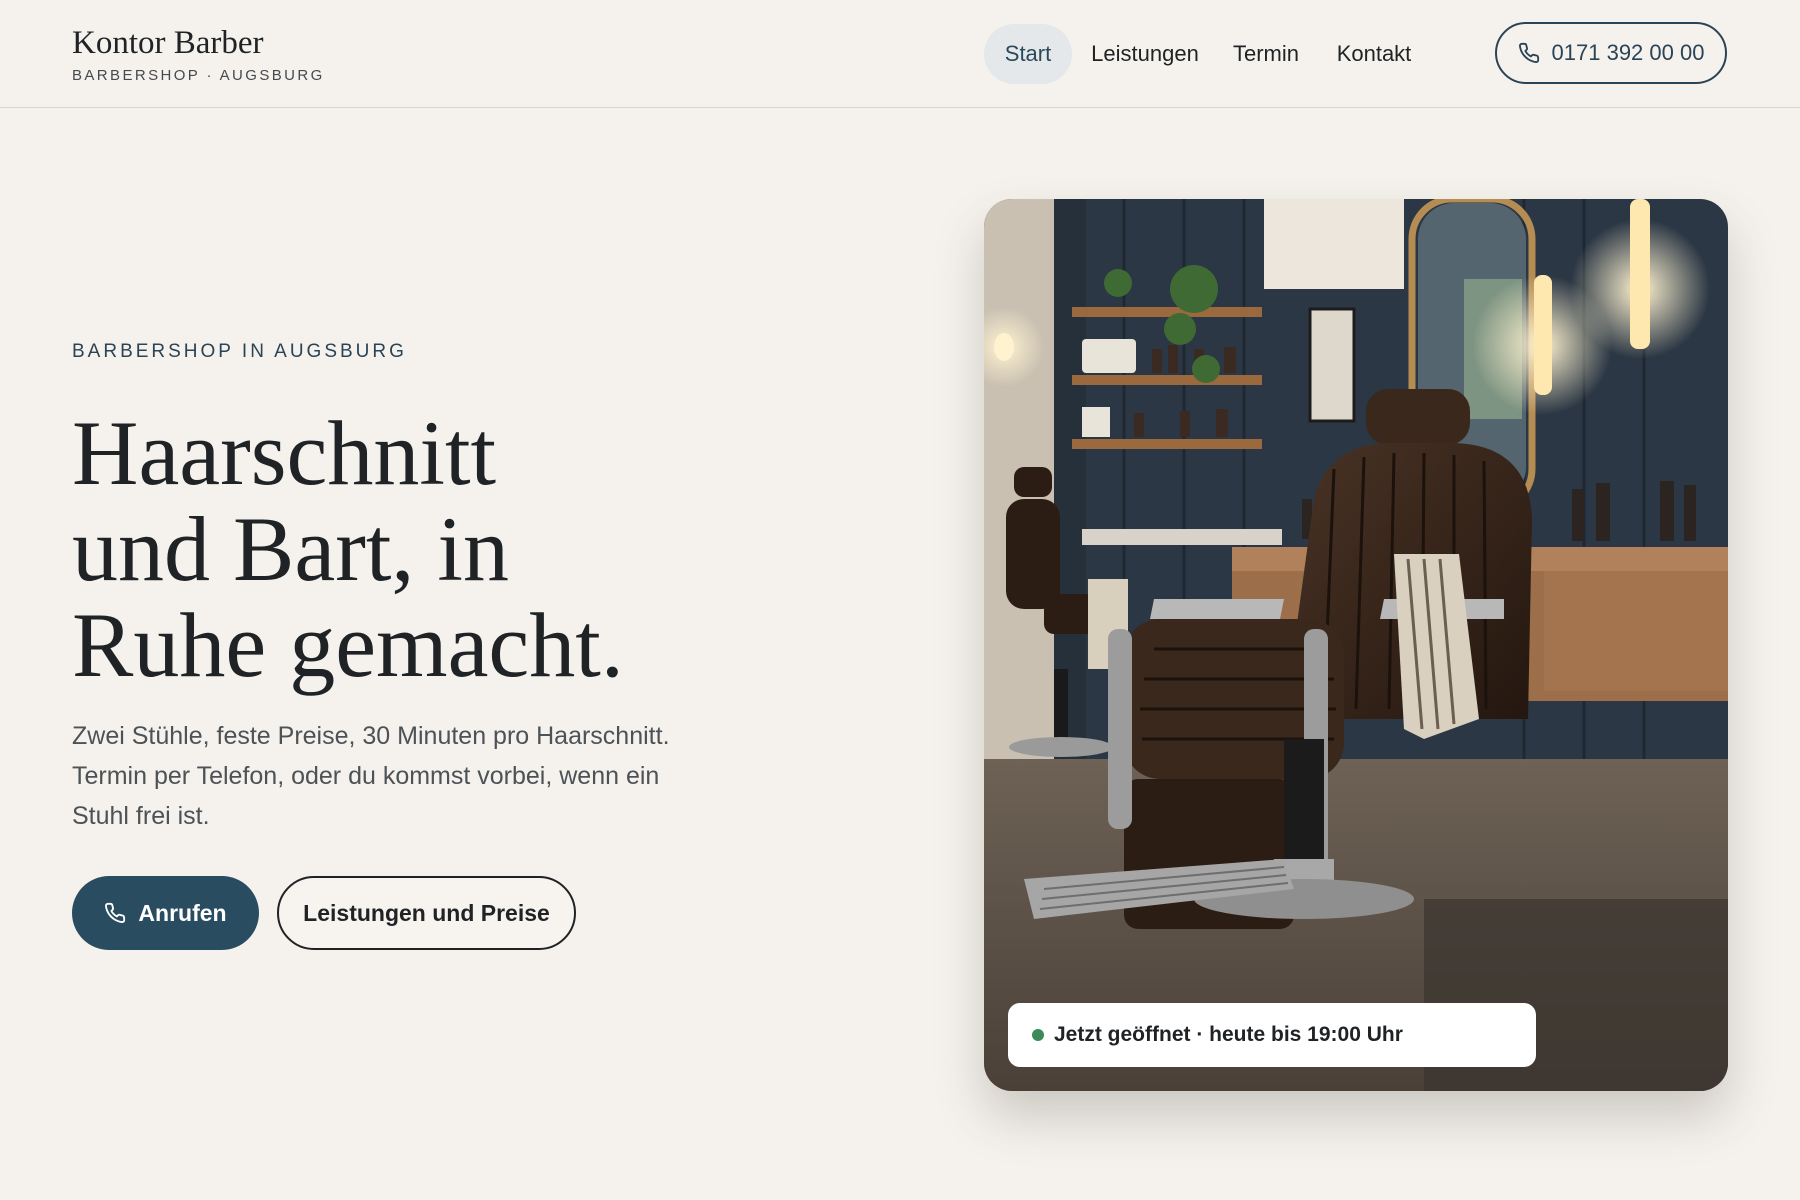 This screenshot has height=1200, width=1800. Describe the element at coordinates (182, 912) in the screenshot. I see `call-button-label: Anrufen` at that location.